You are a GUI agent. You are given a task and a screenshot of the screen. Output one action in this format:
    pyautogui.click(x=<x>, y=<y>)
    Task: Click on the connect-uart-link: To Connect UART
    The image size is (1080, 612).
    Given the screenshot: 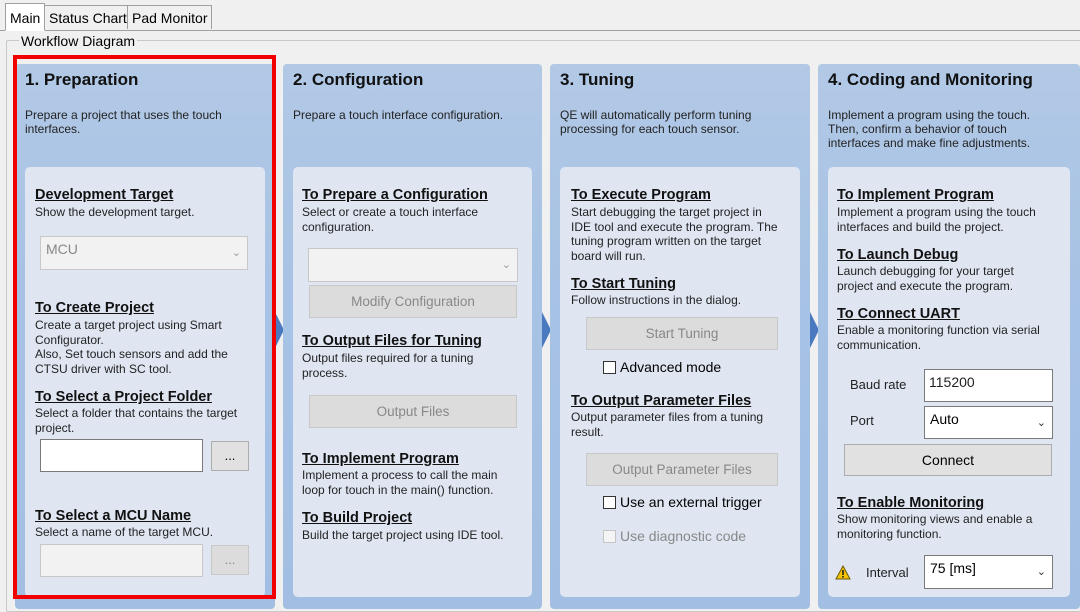 What is the action you would take?
    pyautogui.click(x=898, y=314)
    